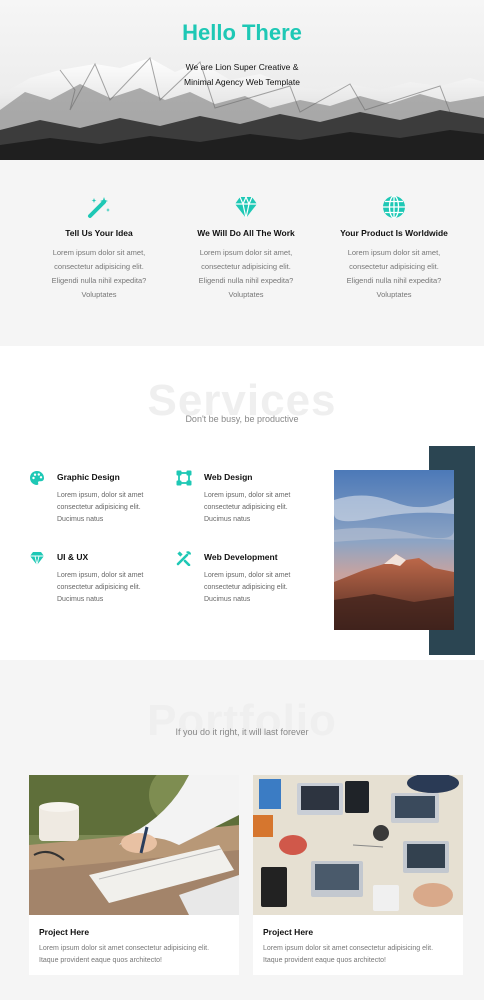 Image resolution: width=484 pixels, height=1000 pixels. Describe the element at coordinates (73, 557) in the screenshot. I see `service-title: UI & UX` at that location.